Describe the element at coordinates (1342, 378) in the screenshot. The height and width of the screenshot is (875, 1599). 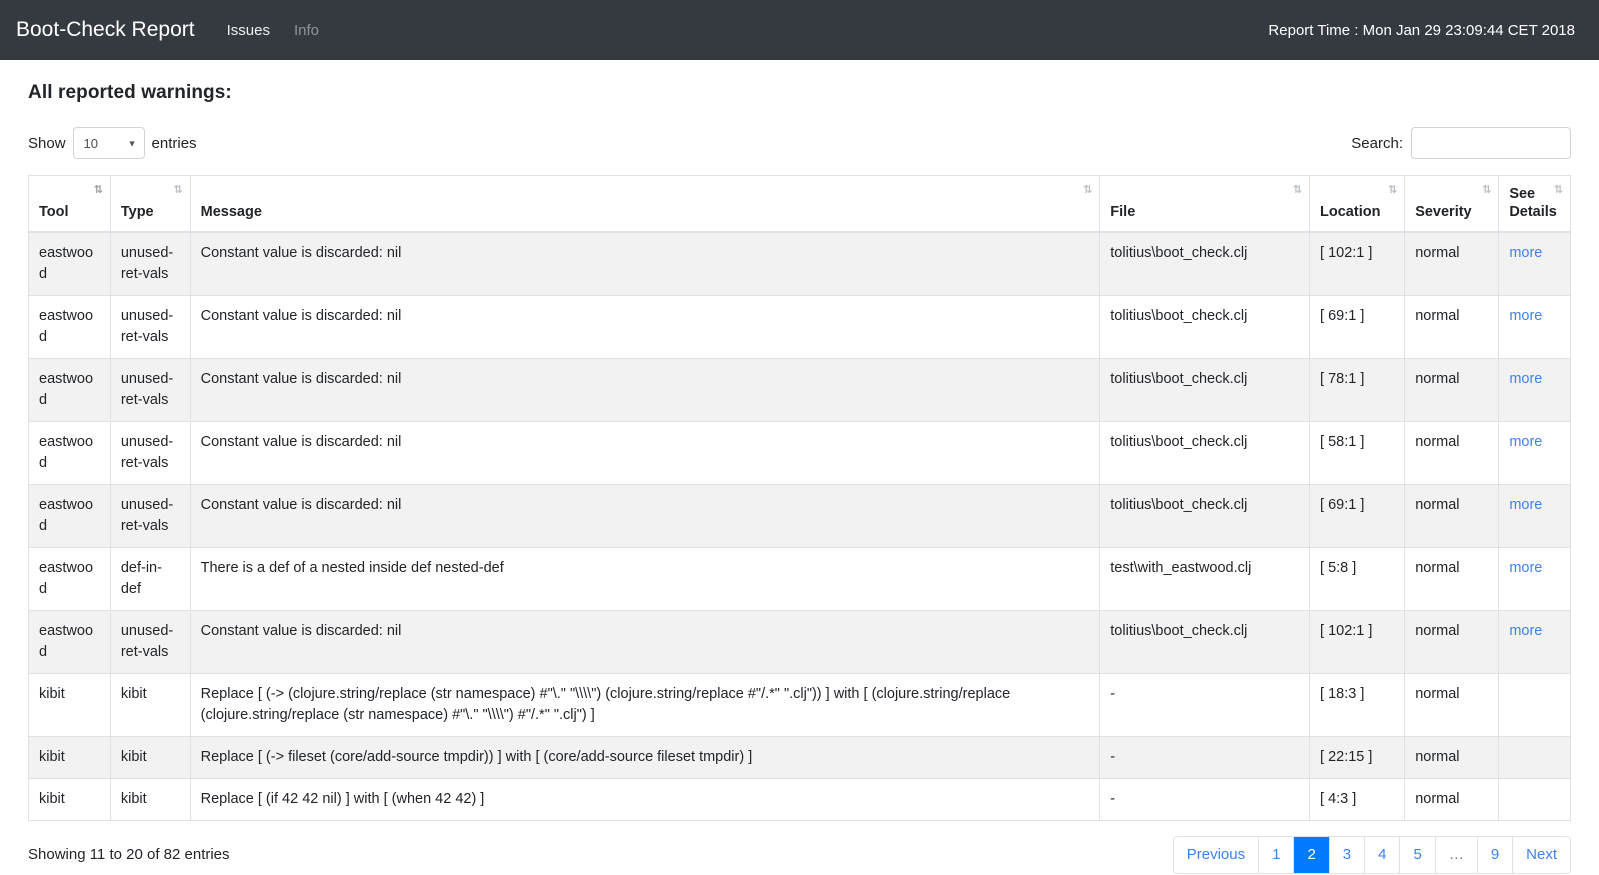
I see `cell-location-value: [ 78:1 ]` at that location.